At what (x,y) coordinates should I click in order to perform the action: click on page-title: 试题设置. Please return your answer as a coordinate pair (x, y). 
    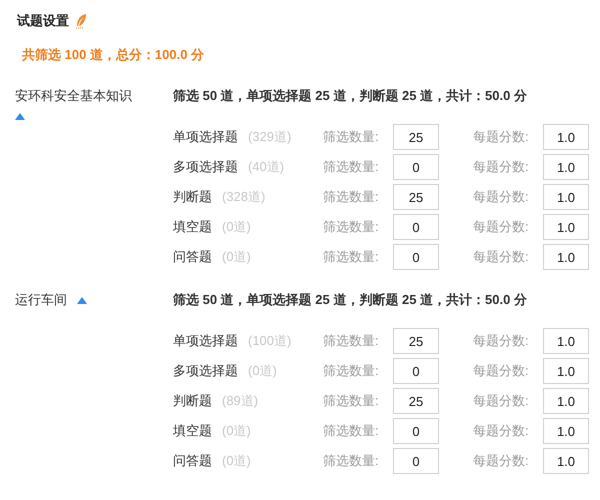
    Looking at the image, I should click on (43, 21).